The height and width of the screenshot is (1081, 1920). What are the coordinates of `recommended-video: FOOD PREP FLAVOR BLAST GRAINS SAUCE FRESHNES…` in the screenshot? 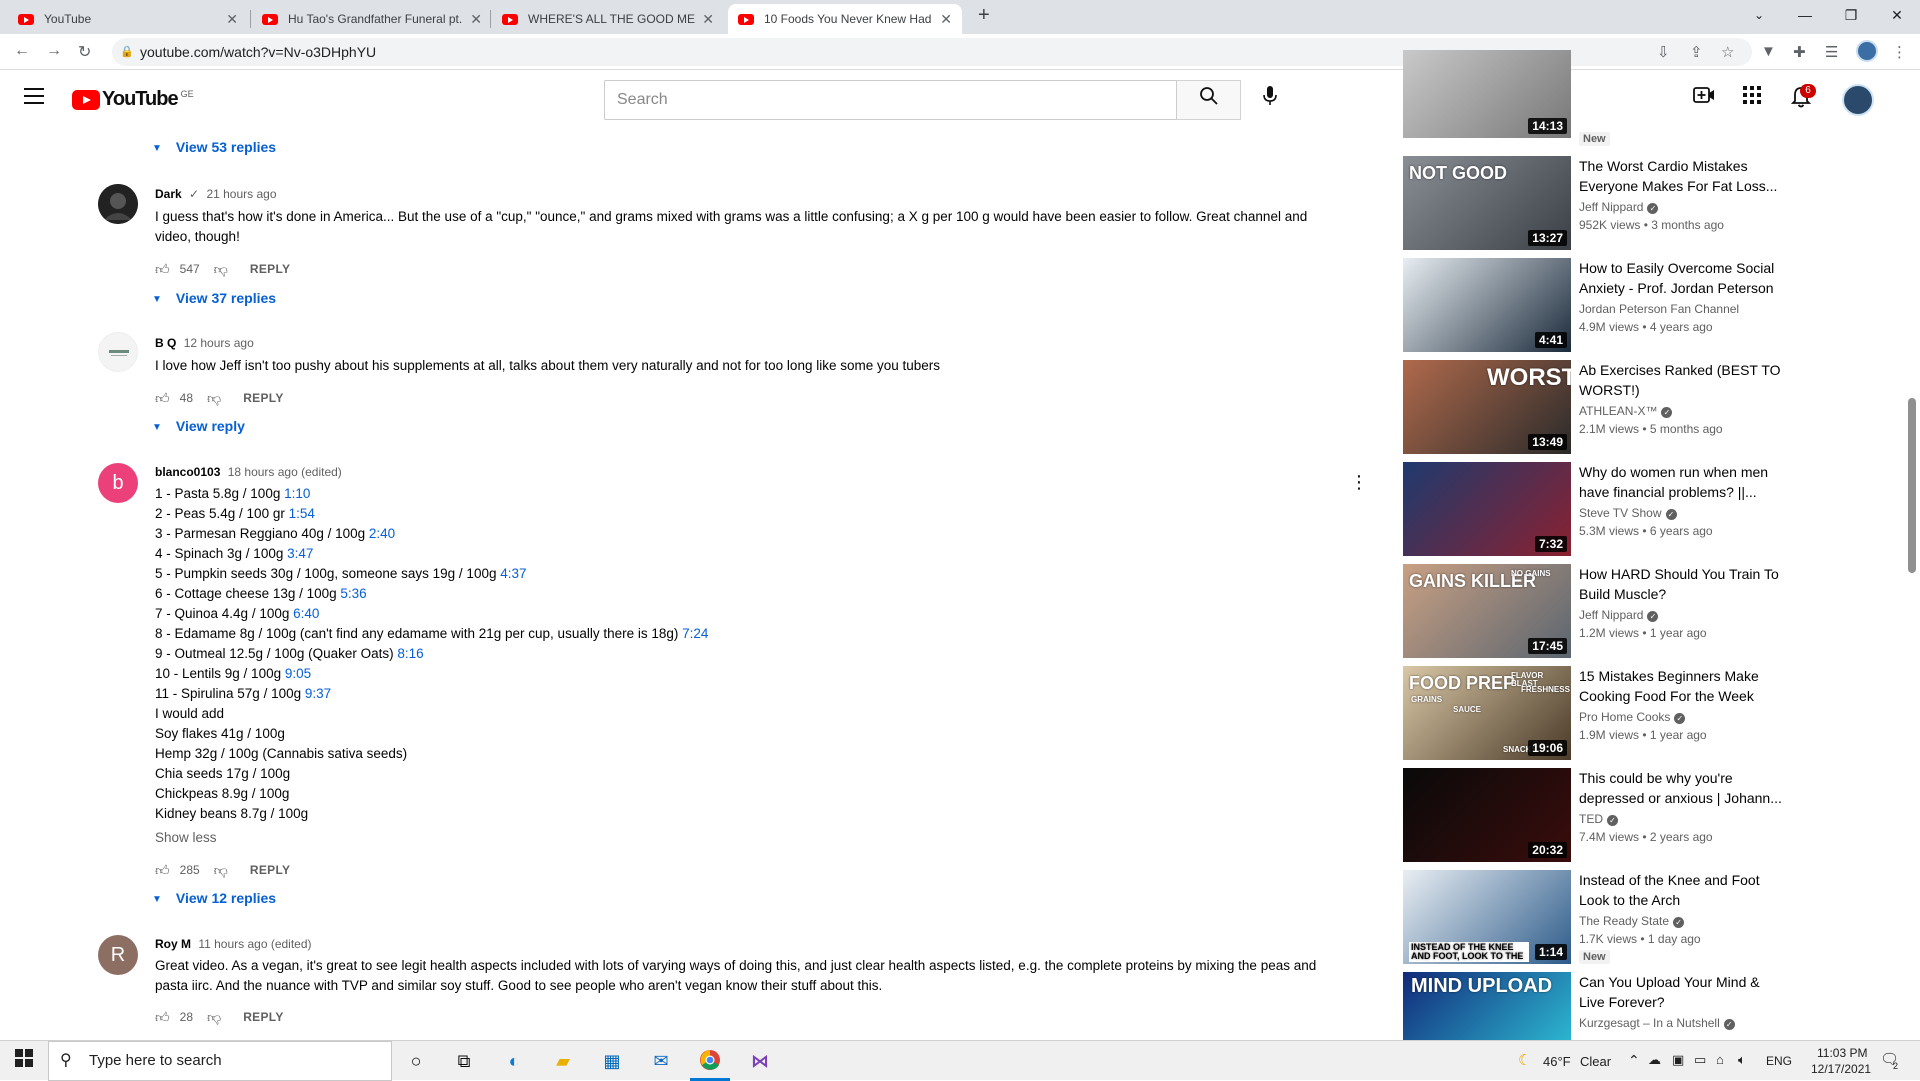 It's located at (1593, 714).